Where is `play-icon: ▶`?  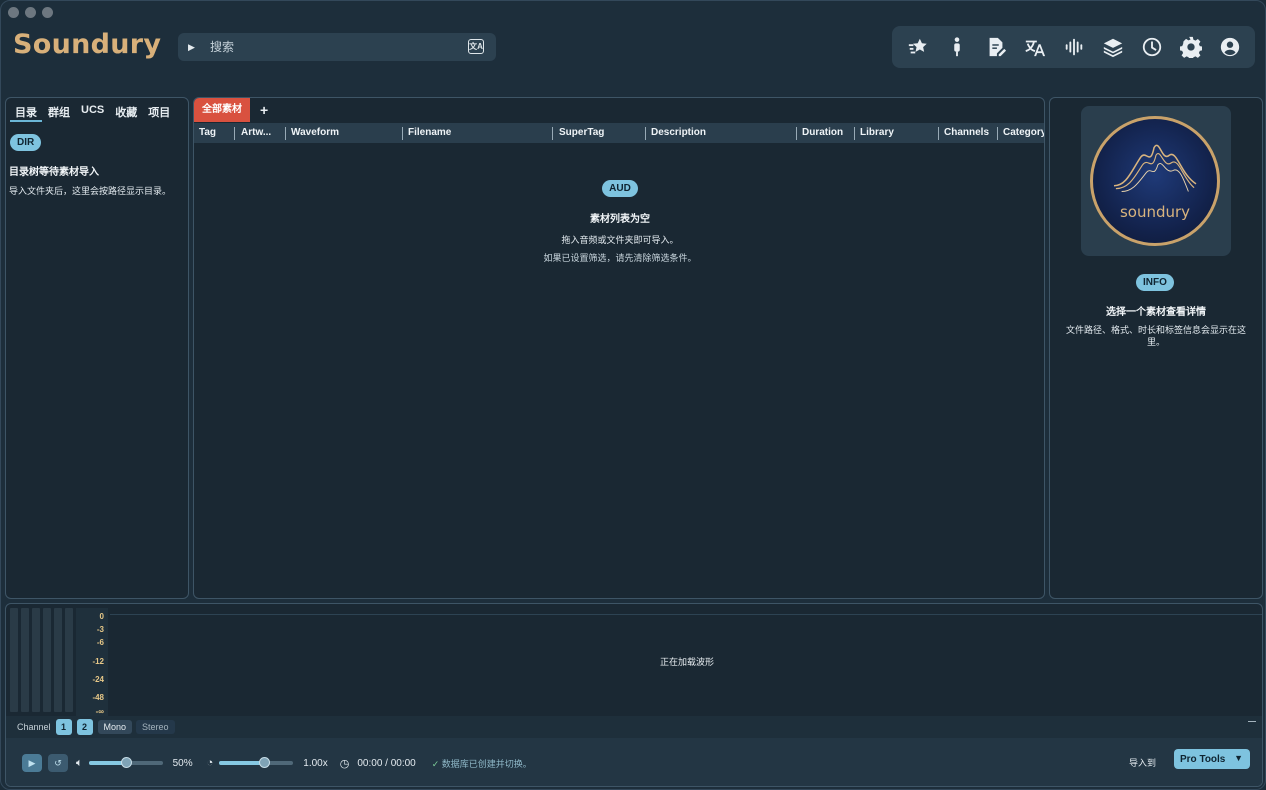 play-icon: ▶ is located at coordinates (195, 47).